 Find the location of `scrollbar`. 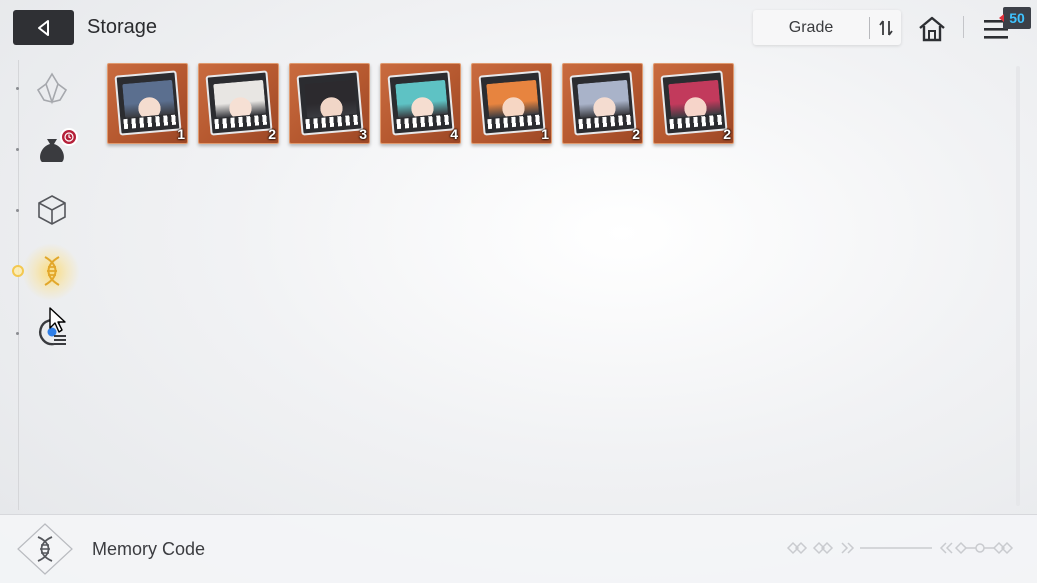

scrollbar is located at coordinates (1018, 286).